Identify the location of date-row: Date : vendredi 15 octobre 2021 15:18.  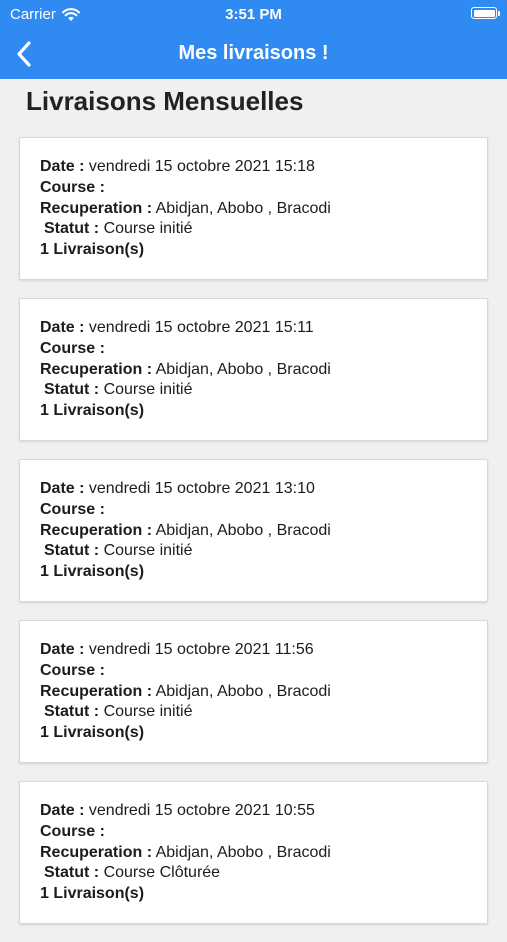
(263, 167).